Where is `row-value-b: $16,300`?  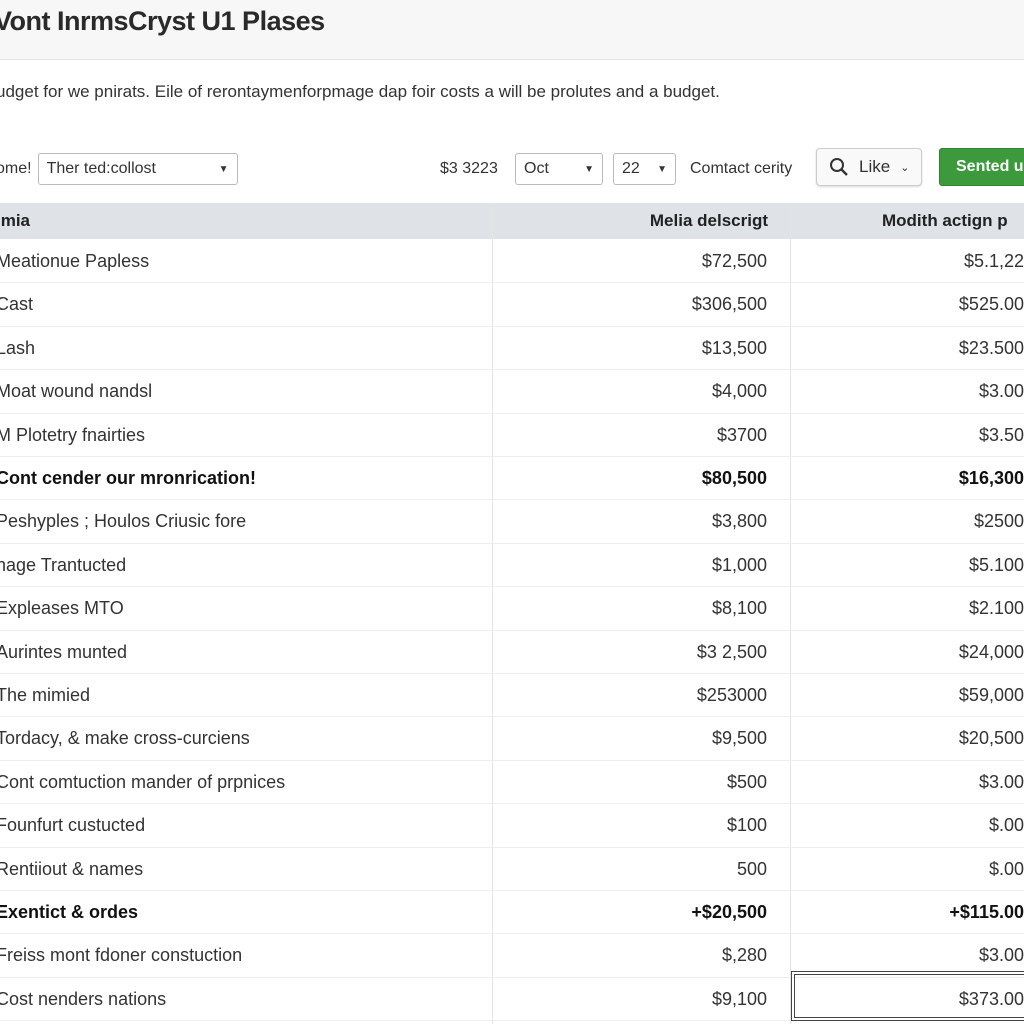
row-value-b: $16,300 is located at coordinates (991, 478).